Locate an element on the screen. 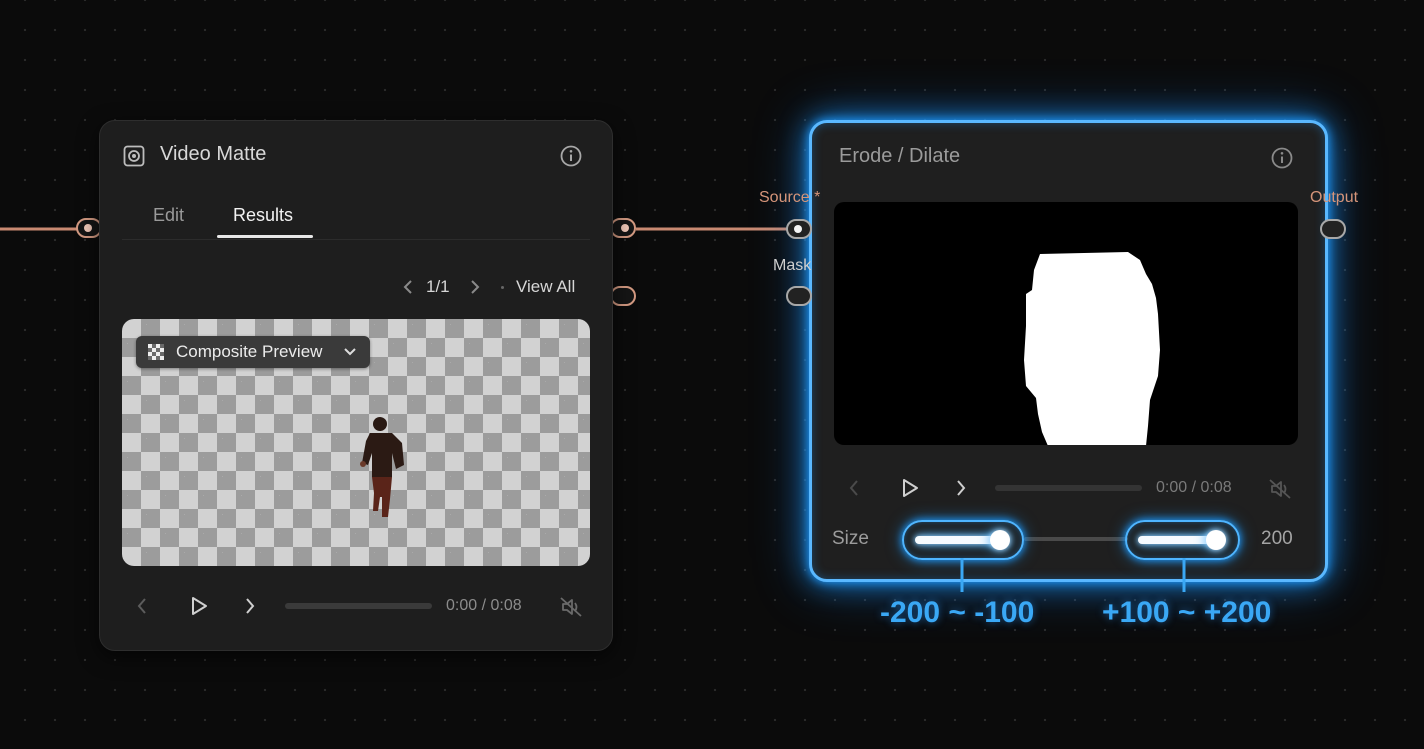  negative-range-annotation: -200 ~ -100 is located at coordinates (957, 612).